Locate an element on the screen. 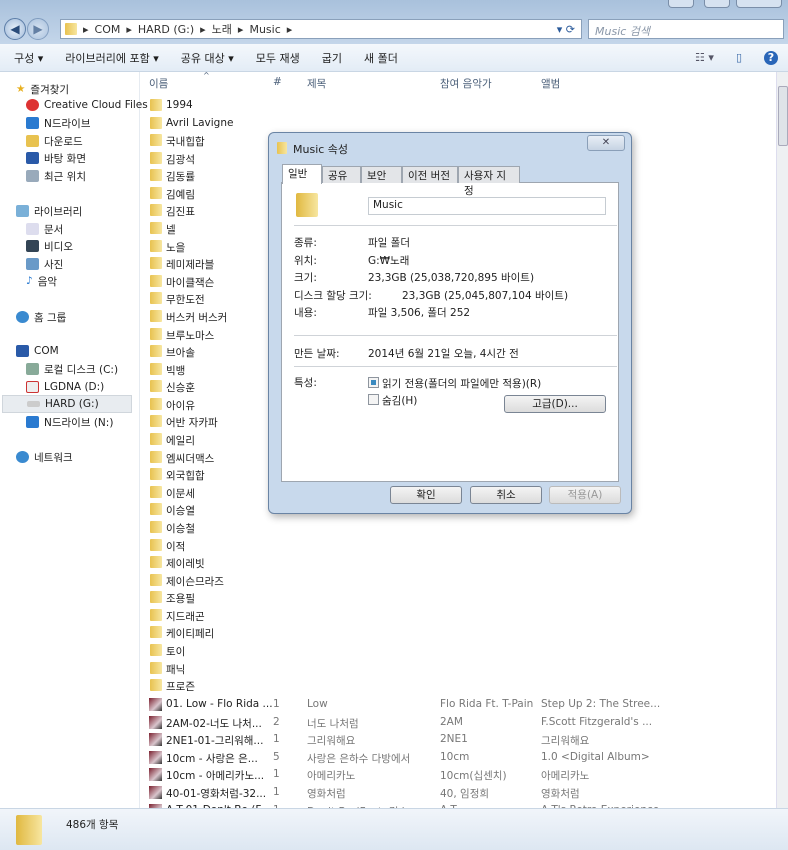 Image resolution: width=788 pixels, height=850 pixels. column-header: 이름 ^ # 제목 참여 음악가 앨범 is located at coordinates (458, 81).